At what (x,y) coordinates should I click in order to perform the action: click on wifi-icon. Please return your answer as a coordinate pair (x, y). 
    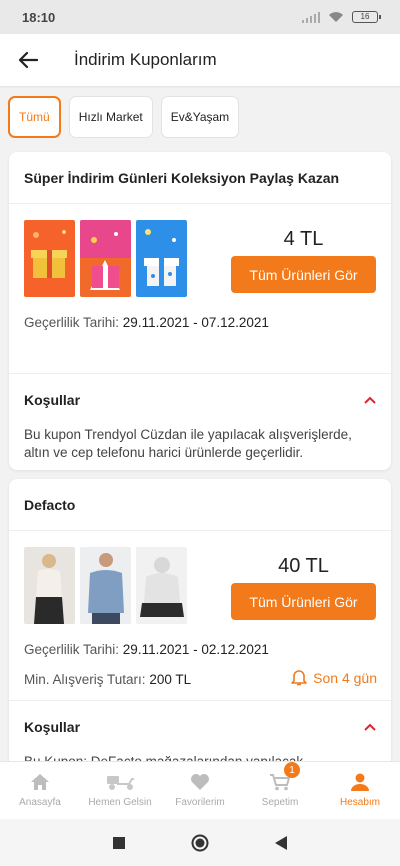
    Looking at the image, I should click on (336, 17).